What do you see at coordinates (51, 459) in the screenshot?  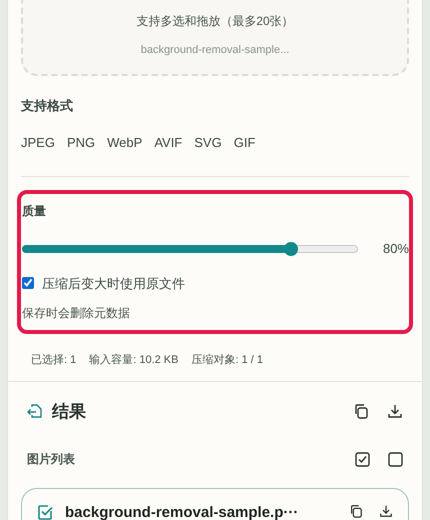 I see `list-title: 图片列表` at bounding box center [51, 459].